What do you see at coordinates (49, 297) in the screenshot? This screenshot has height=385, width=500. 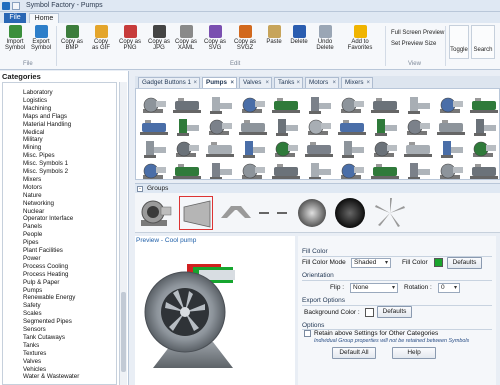 I see `category-item: Renewable Energy` at bounding box center [49, 297].